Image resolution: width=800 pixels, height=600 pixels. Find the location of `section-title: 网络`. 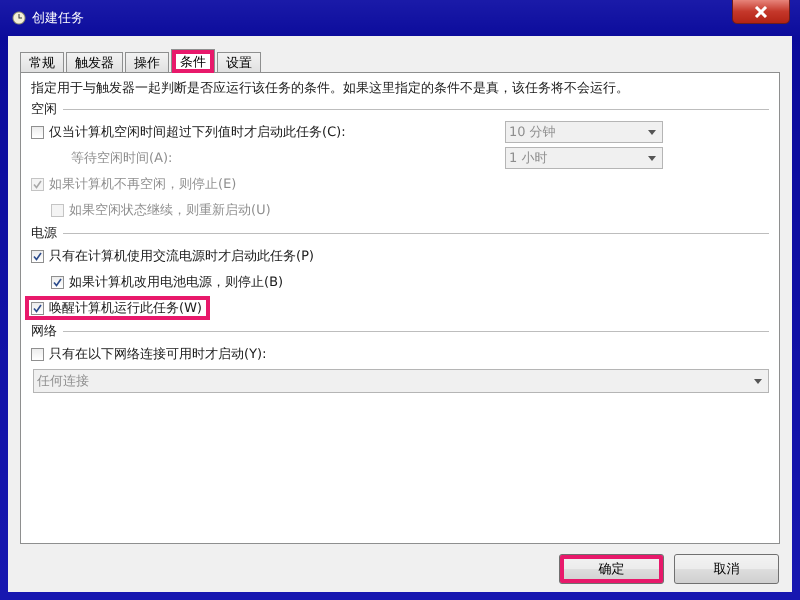

section-title: 网络 is located at coordinates (44, 331).